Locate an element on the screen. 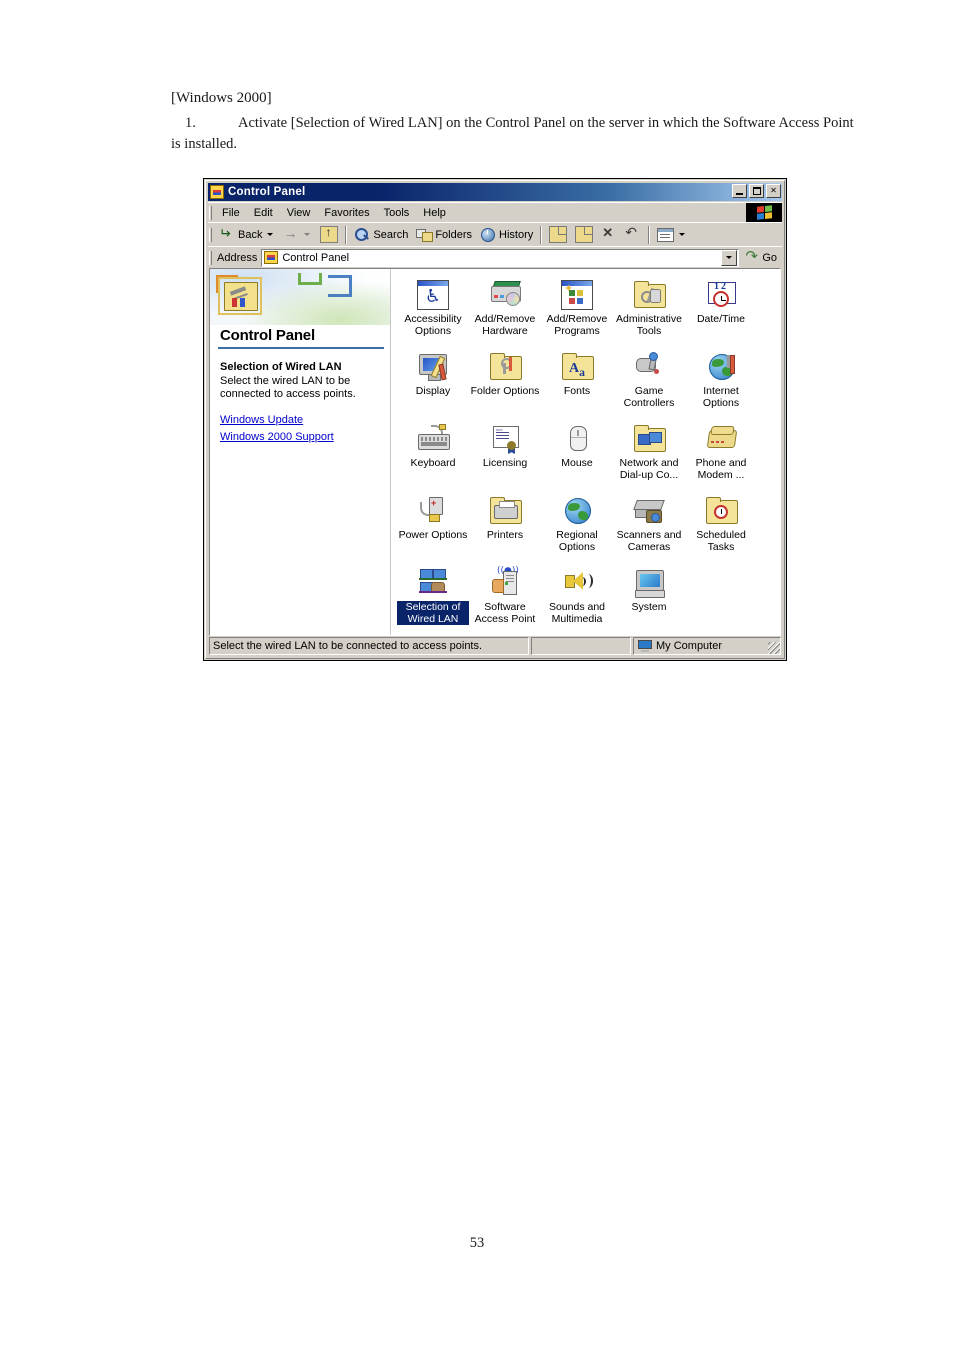  address-label: Address is located at coordinates (237, 257).